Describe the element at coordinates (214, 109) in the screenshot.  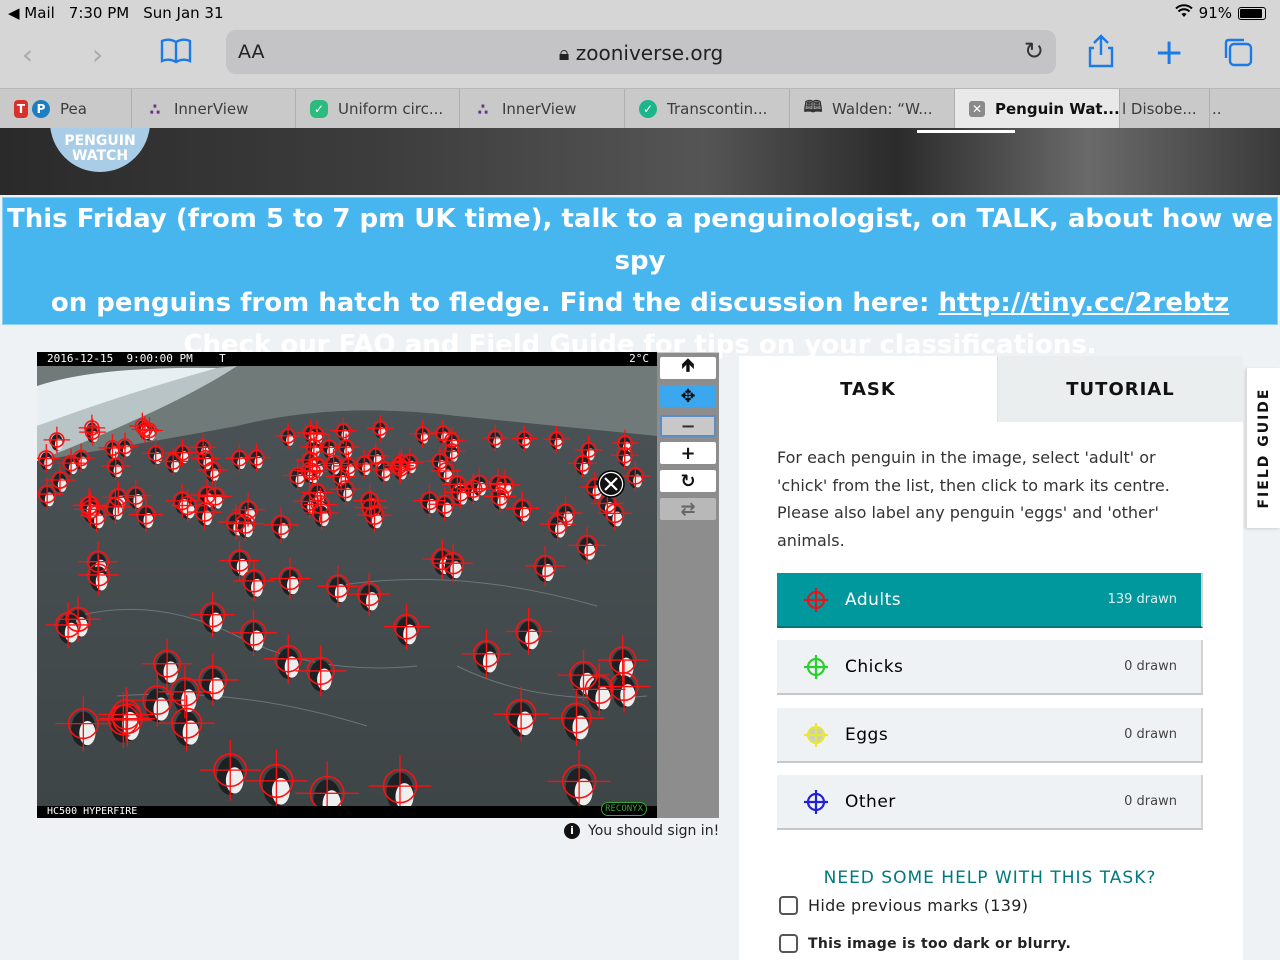
I see `tab-innerview-1: ∴ InnerView` at that location.